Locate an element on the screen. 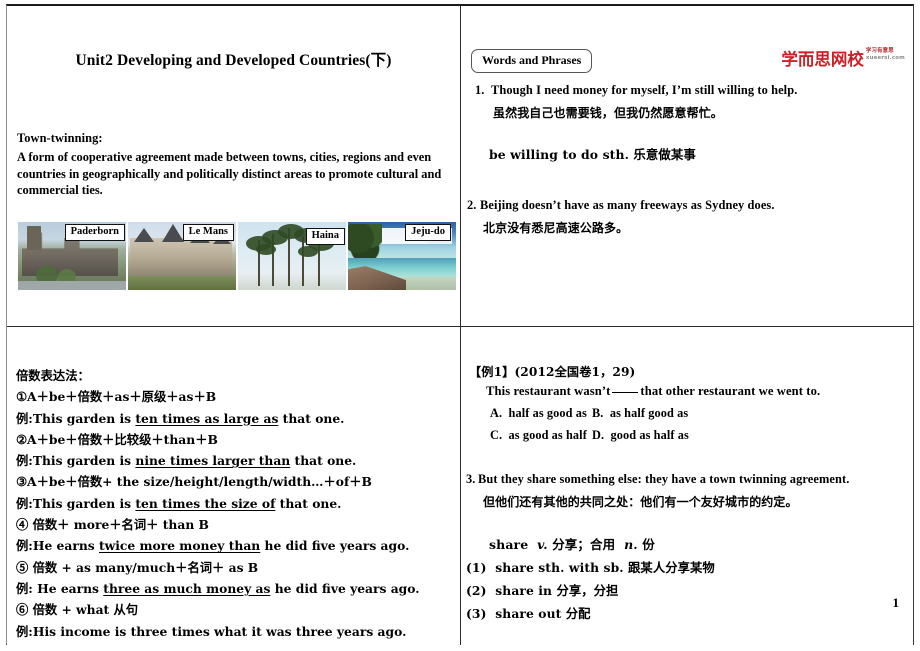 The image size is (920, 651). plaza-ground is located at coordinates (72, 285).